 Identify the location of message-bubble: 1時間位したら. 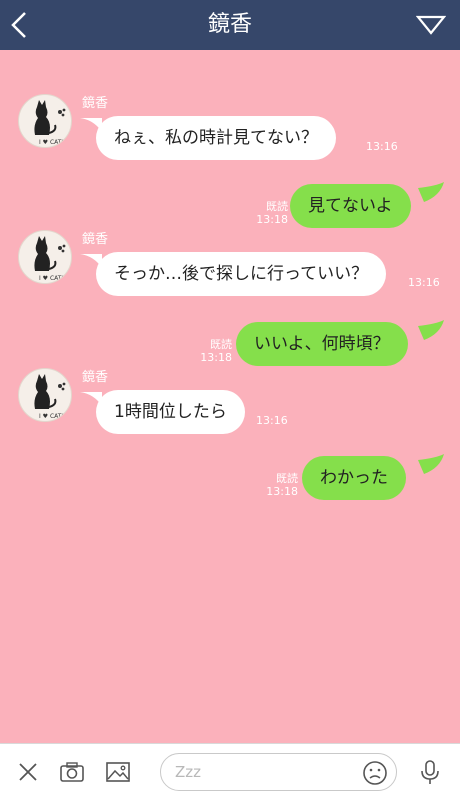
(170, 412).